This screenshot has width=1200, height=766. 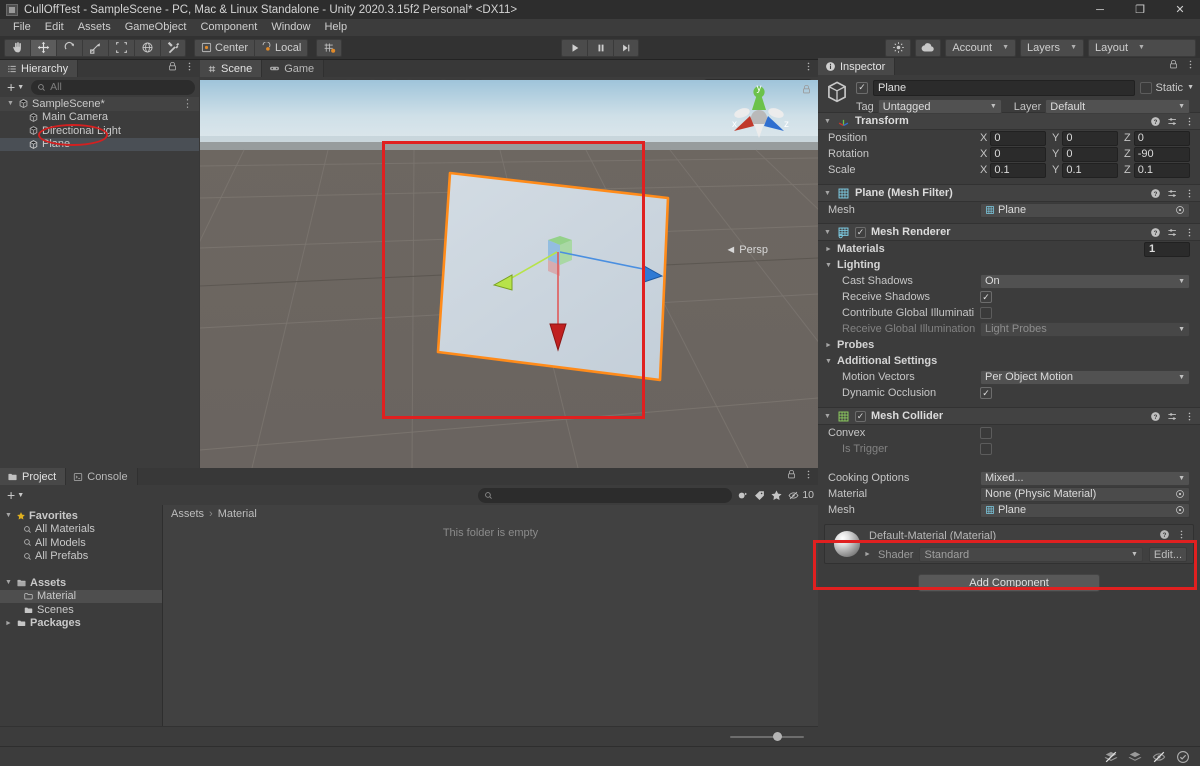 What do you see at coordinates (281, 47) in the screenshot?
I see `pivot-rotation-button: Local` at bounding box center [281, 47].